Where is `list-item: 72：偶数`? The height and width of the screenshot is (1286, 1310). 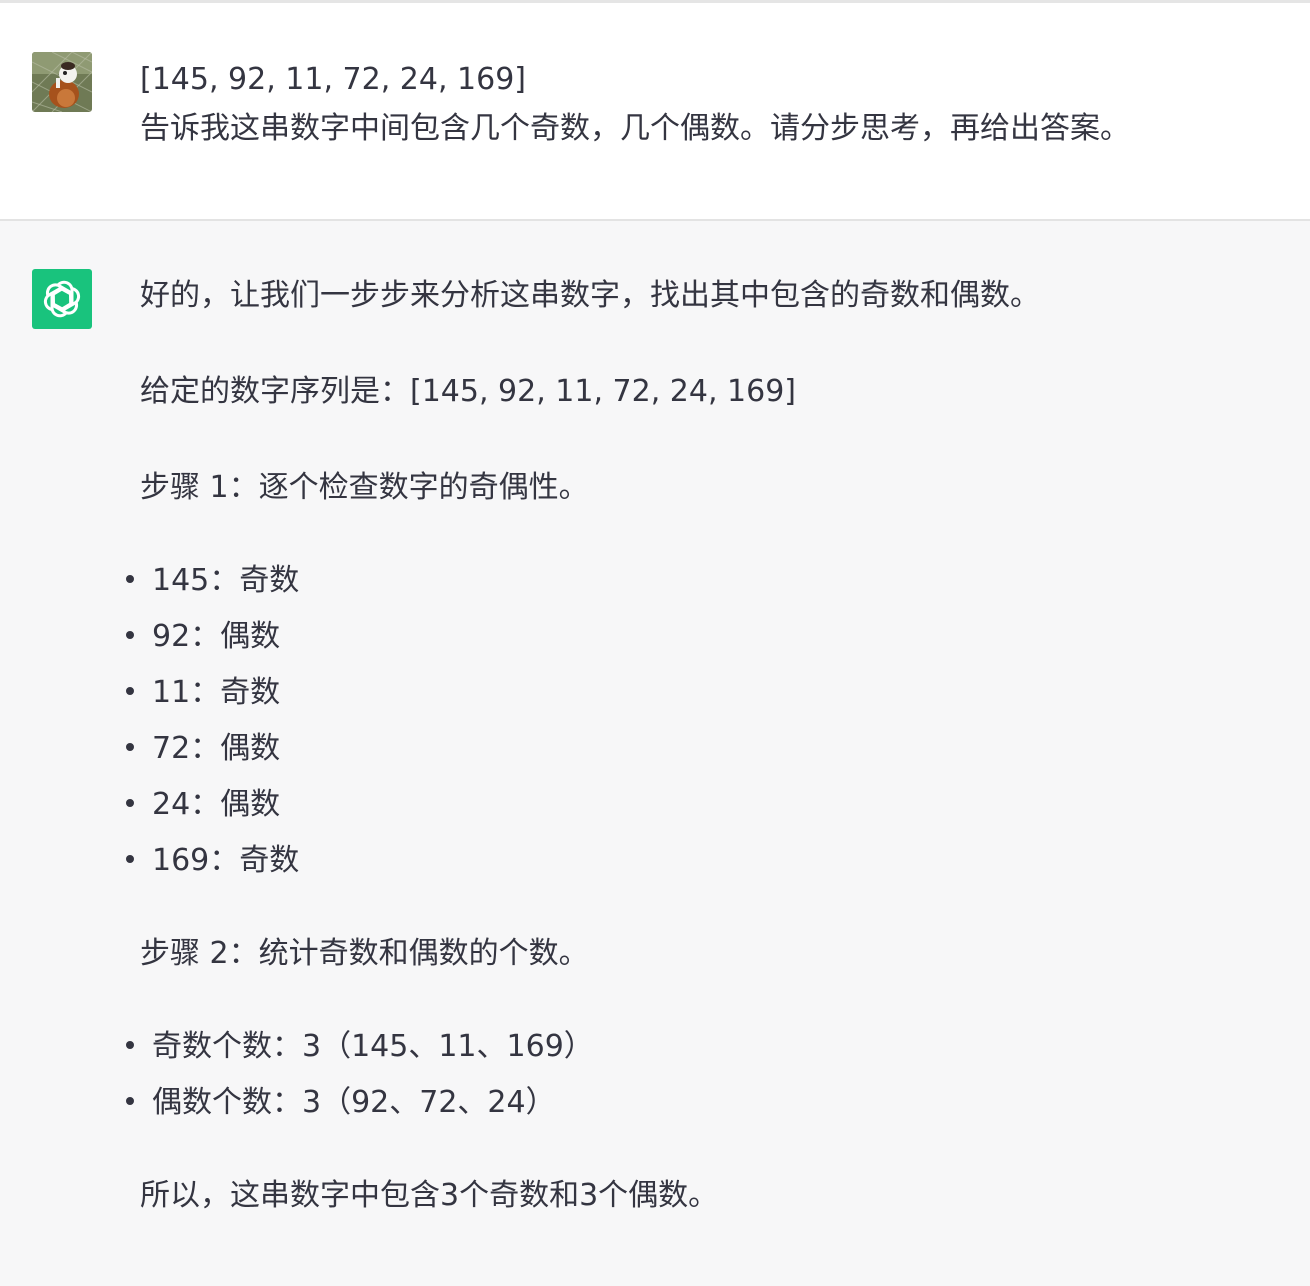
list-item: 72：偶数 is located at coordinates (696, 749).